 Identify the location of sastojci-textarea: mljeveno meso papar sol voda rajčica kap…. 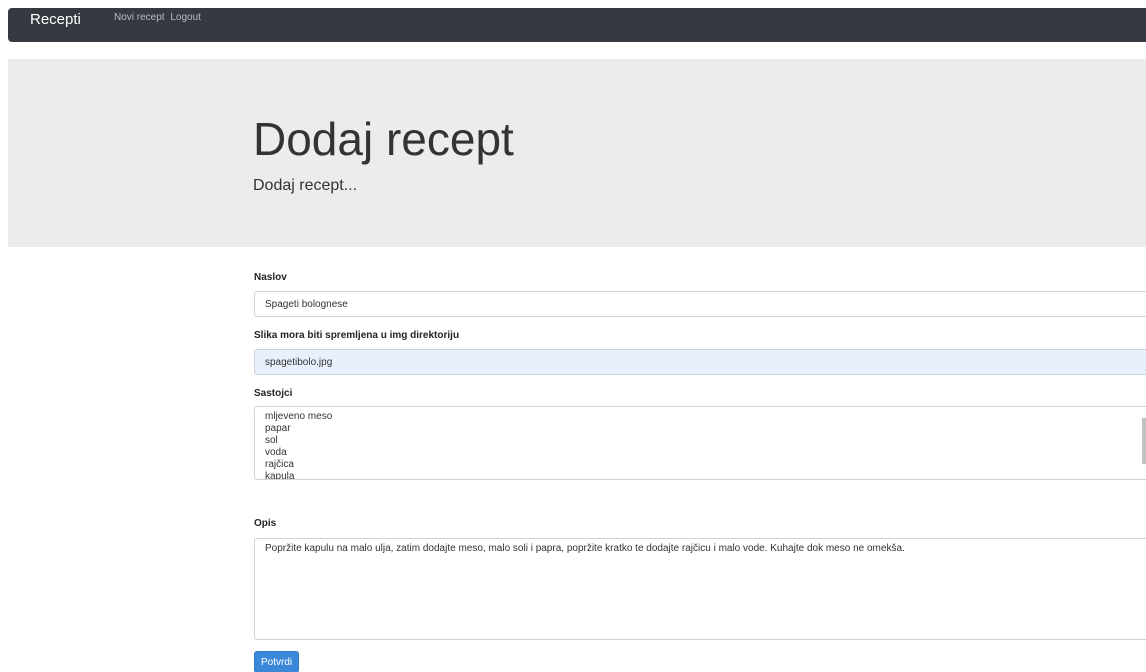
(700, 443).